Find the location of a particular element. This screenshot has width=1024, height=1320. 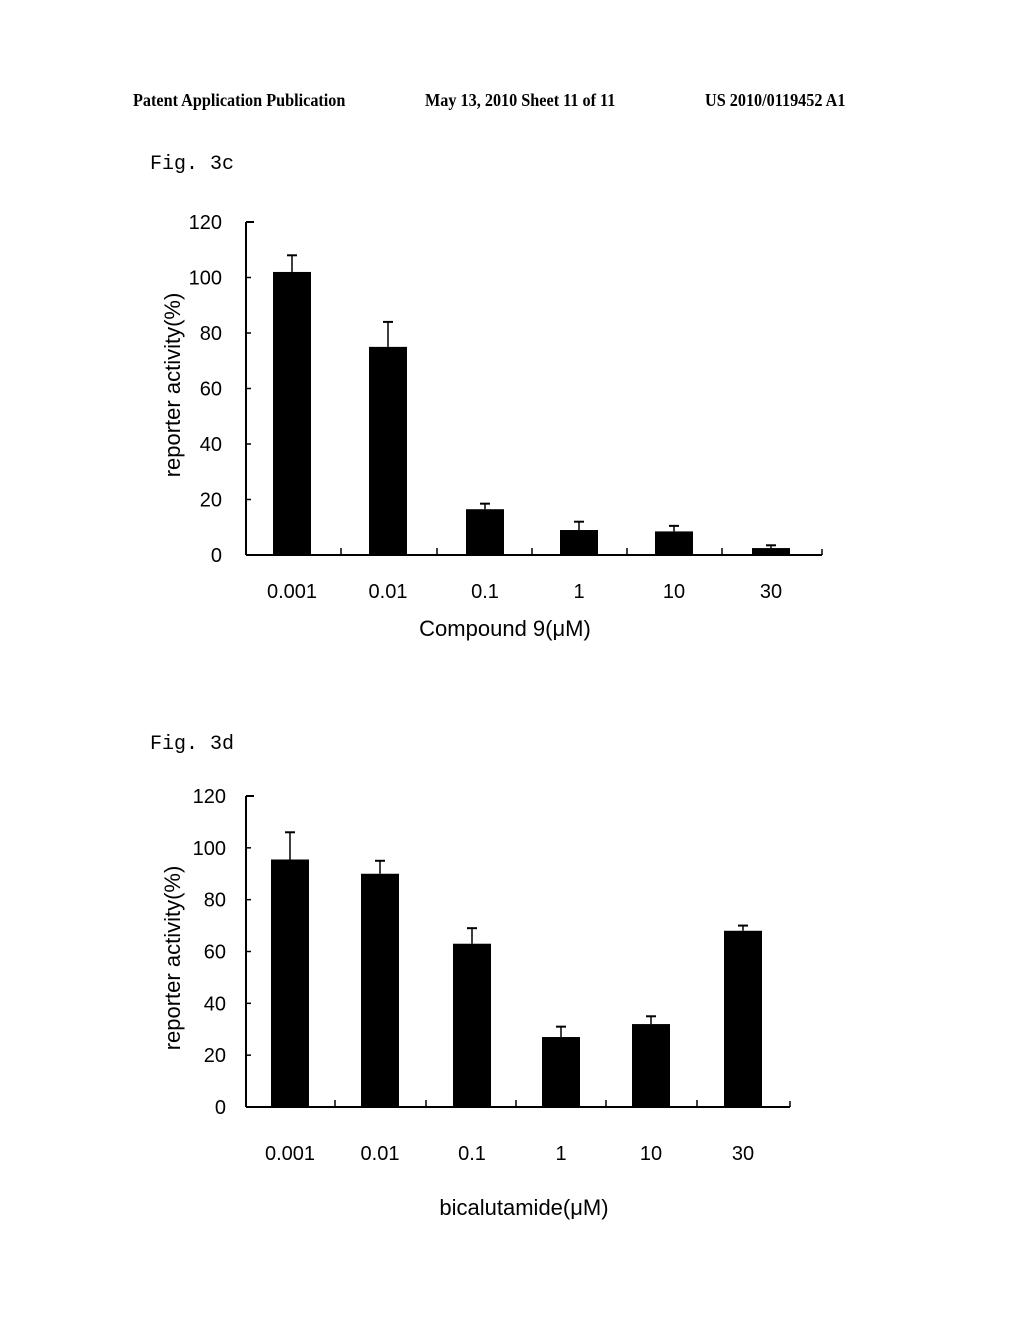

fig3c-x-axis-title: Compound 9(μM) is located at coordinates (505, 628).